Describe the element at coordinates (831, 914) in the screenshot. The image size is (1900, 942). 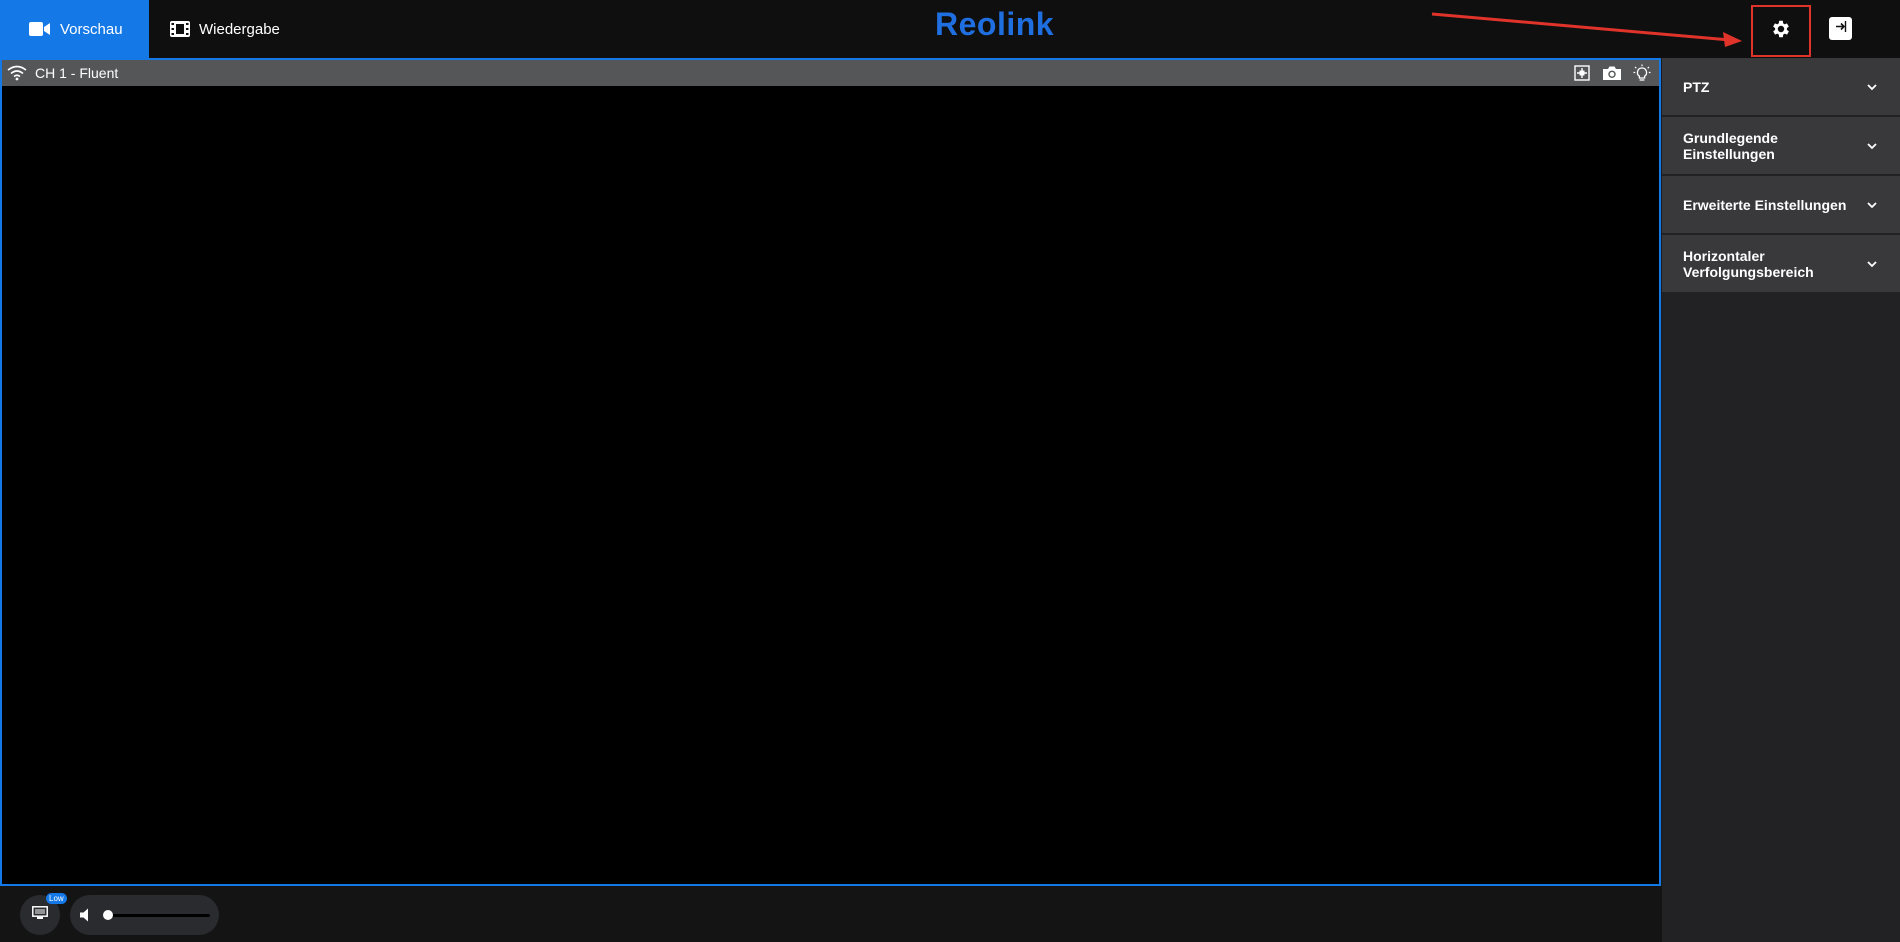
I see `bottom-toolbar: Low` at that location.